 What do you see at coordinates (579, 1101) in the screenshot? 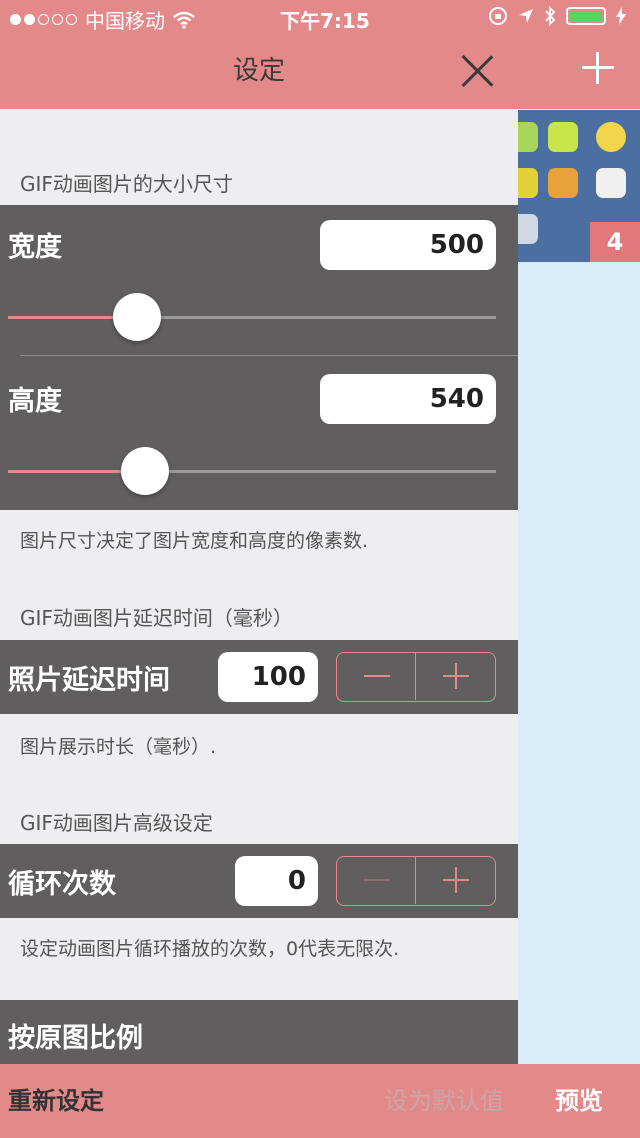
I see `preview-button: 预览` at bounding box center [579, 1101].